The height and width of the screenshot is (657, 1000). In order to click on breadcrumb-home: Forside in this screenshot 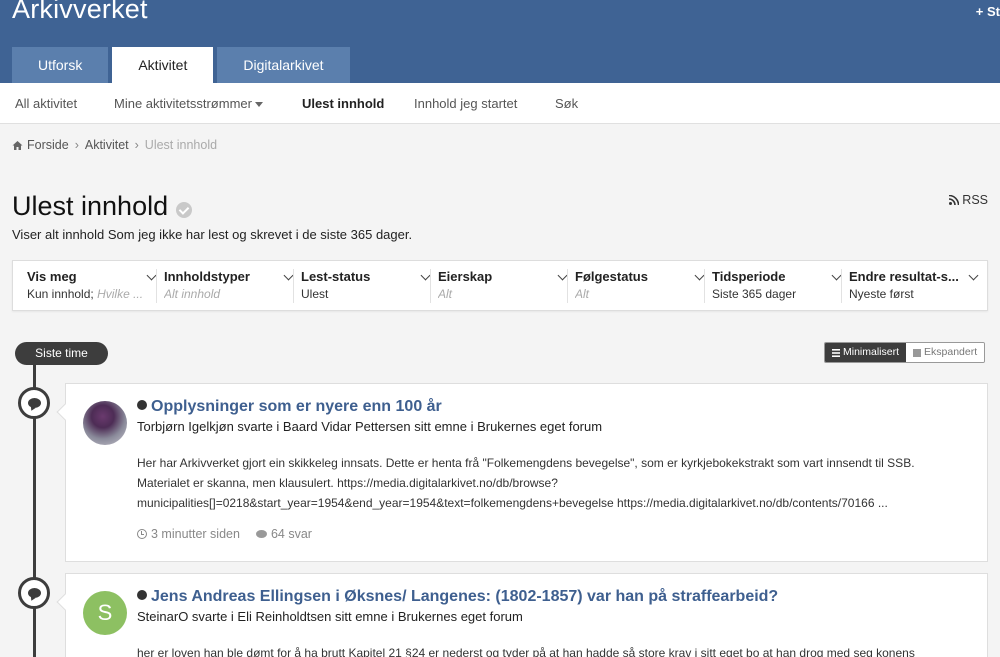, I will do `click(48, 145)`.